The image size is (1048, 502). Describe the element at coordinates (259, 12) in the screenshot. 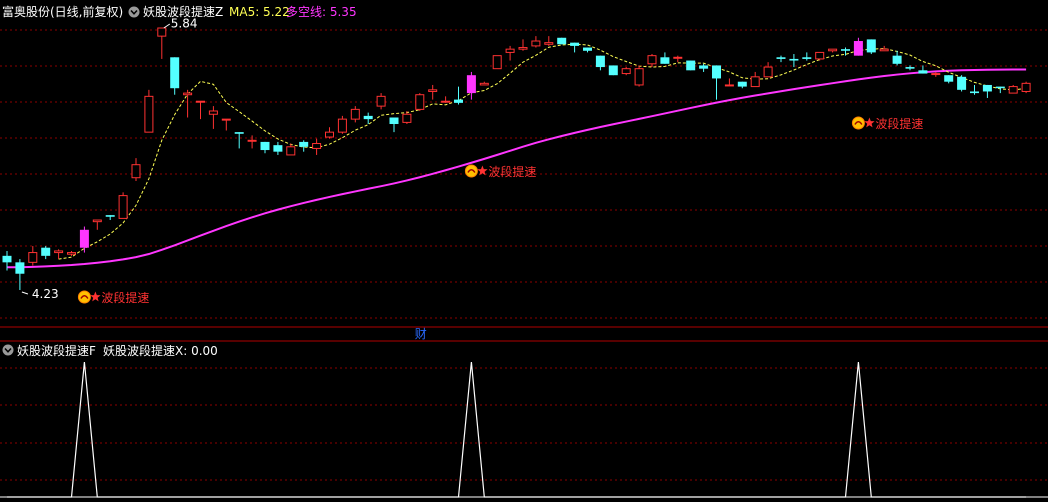

I see `ma5-value: MA5: 5.22` at that location.